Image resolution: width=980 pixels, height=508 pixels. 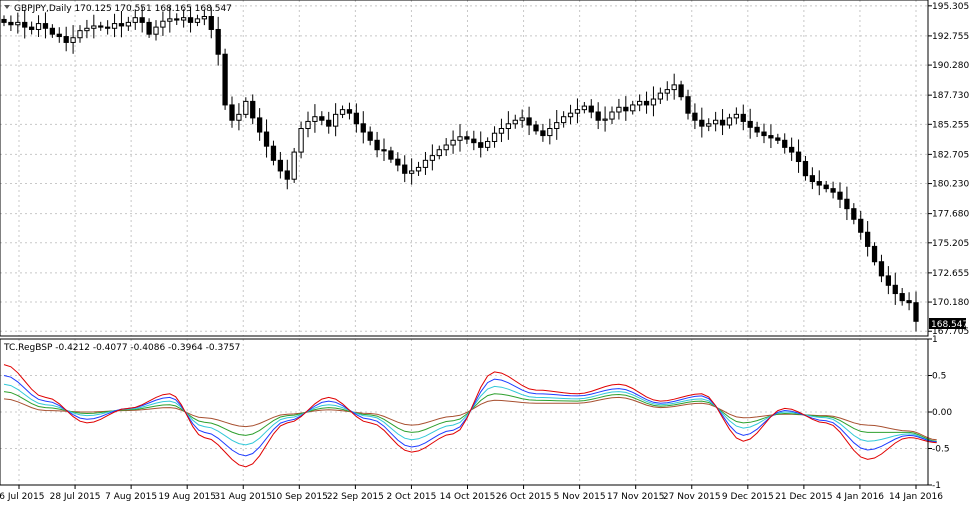 I want to click on indicator-tick-label: 0.5, so click(x=939, y=377).